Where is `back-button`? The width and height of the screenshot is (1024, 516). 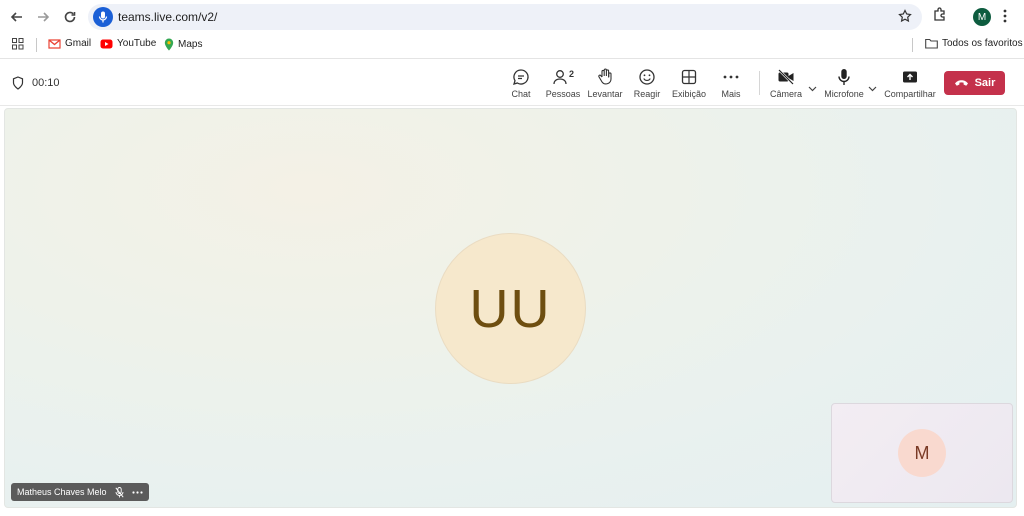 back-button is located at coordinates (17, 17).